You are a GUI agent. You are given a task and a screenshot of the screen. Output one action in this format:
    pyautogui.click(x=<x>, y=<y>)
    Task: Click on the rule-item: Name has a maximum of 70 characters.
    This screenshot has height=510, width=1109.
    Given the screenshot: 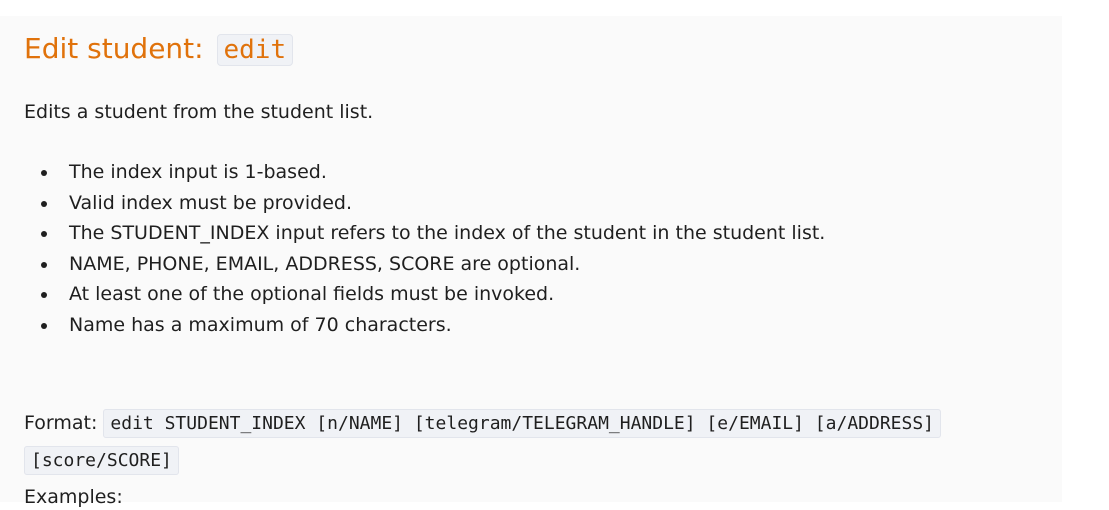 What is the action you would take?
    pyautogui.click(x=432, y=325)
    